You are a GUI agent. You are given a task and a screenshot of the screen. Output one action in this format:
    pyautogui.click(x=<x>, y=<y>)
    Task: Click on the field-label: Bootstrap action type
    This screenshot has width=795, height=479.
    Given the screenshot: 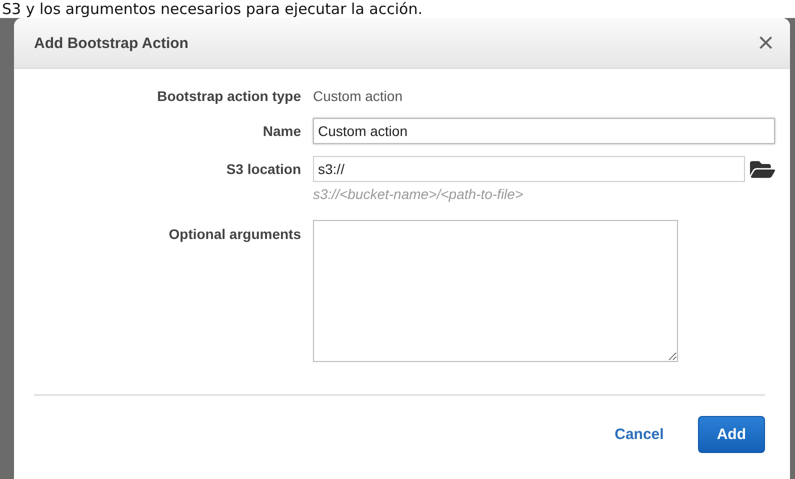 What is the action you would take?
    pyautogui.click(x=229, y=96)
    